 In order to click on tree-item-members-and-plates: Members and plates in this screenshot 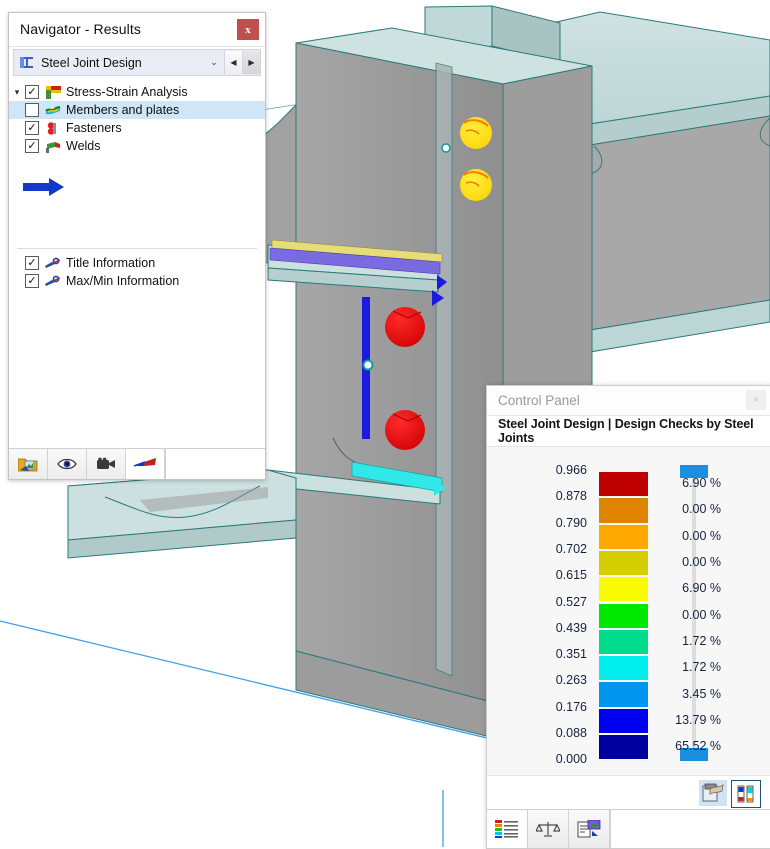, I will do `click(137, 110)`.